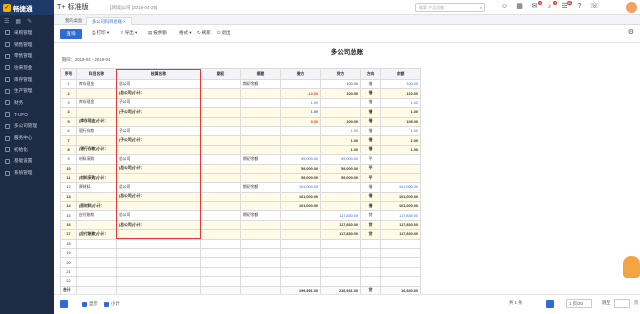 This screenshot has height=314, width=640. I want to click on cell-dir: 借, so click(370, 112).